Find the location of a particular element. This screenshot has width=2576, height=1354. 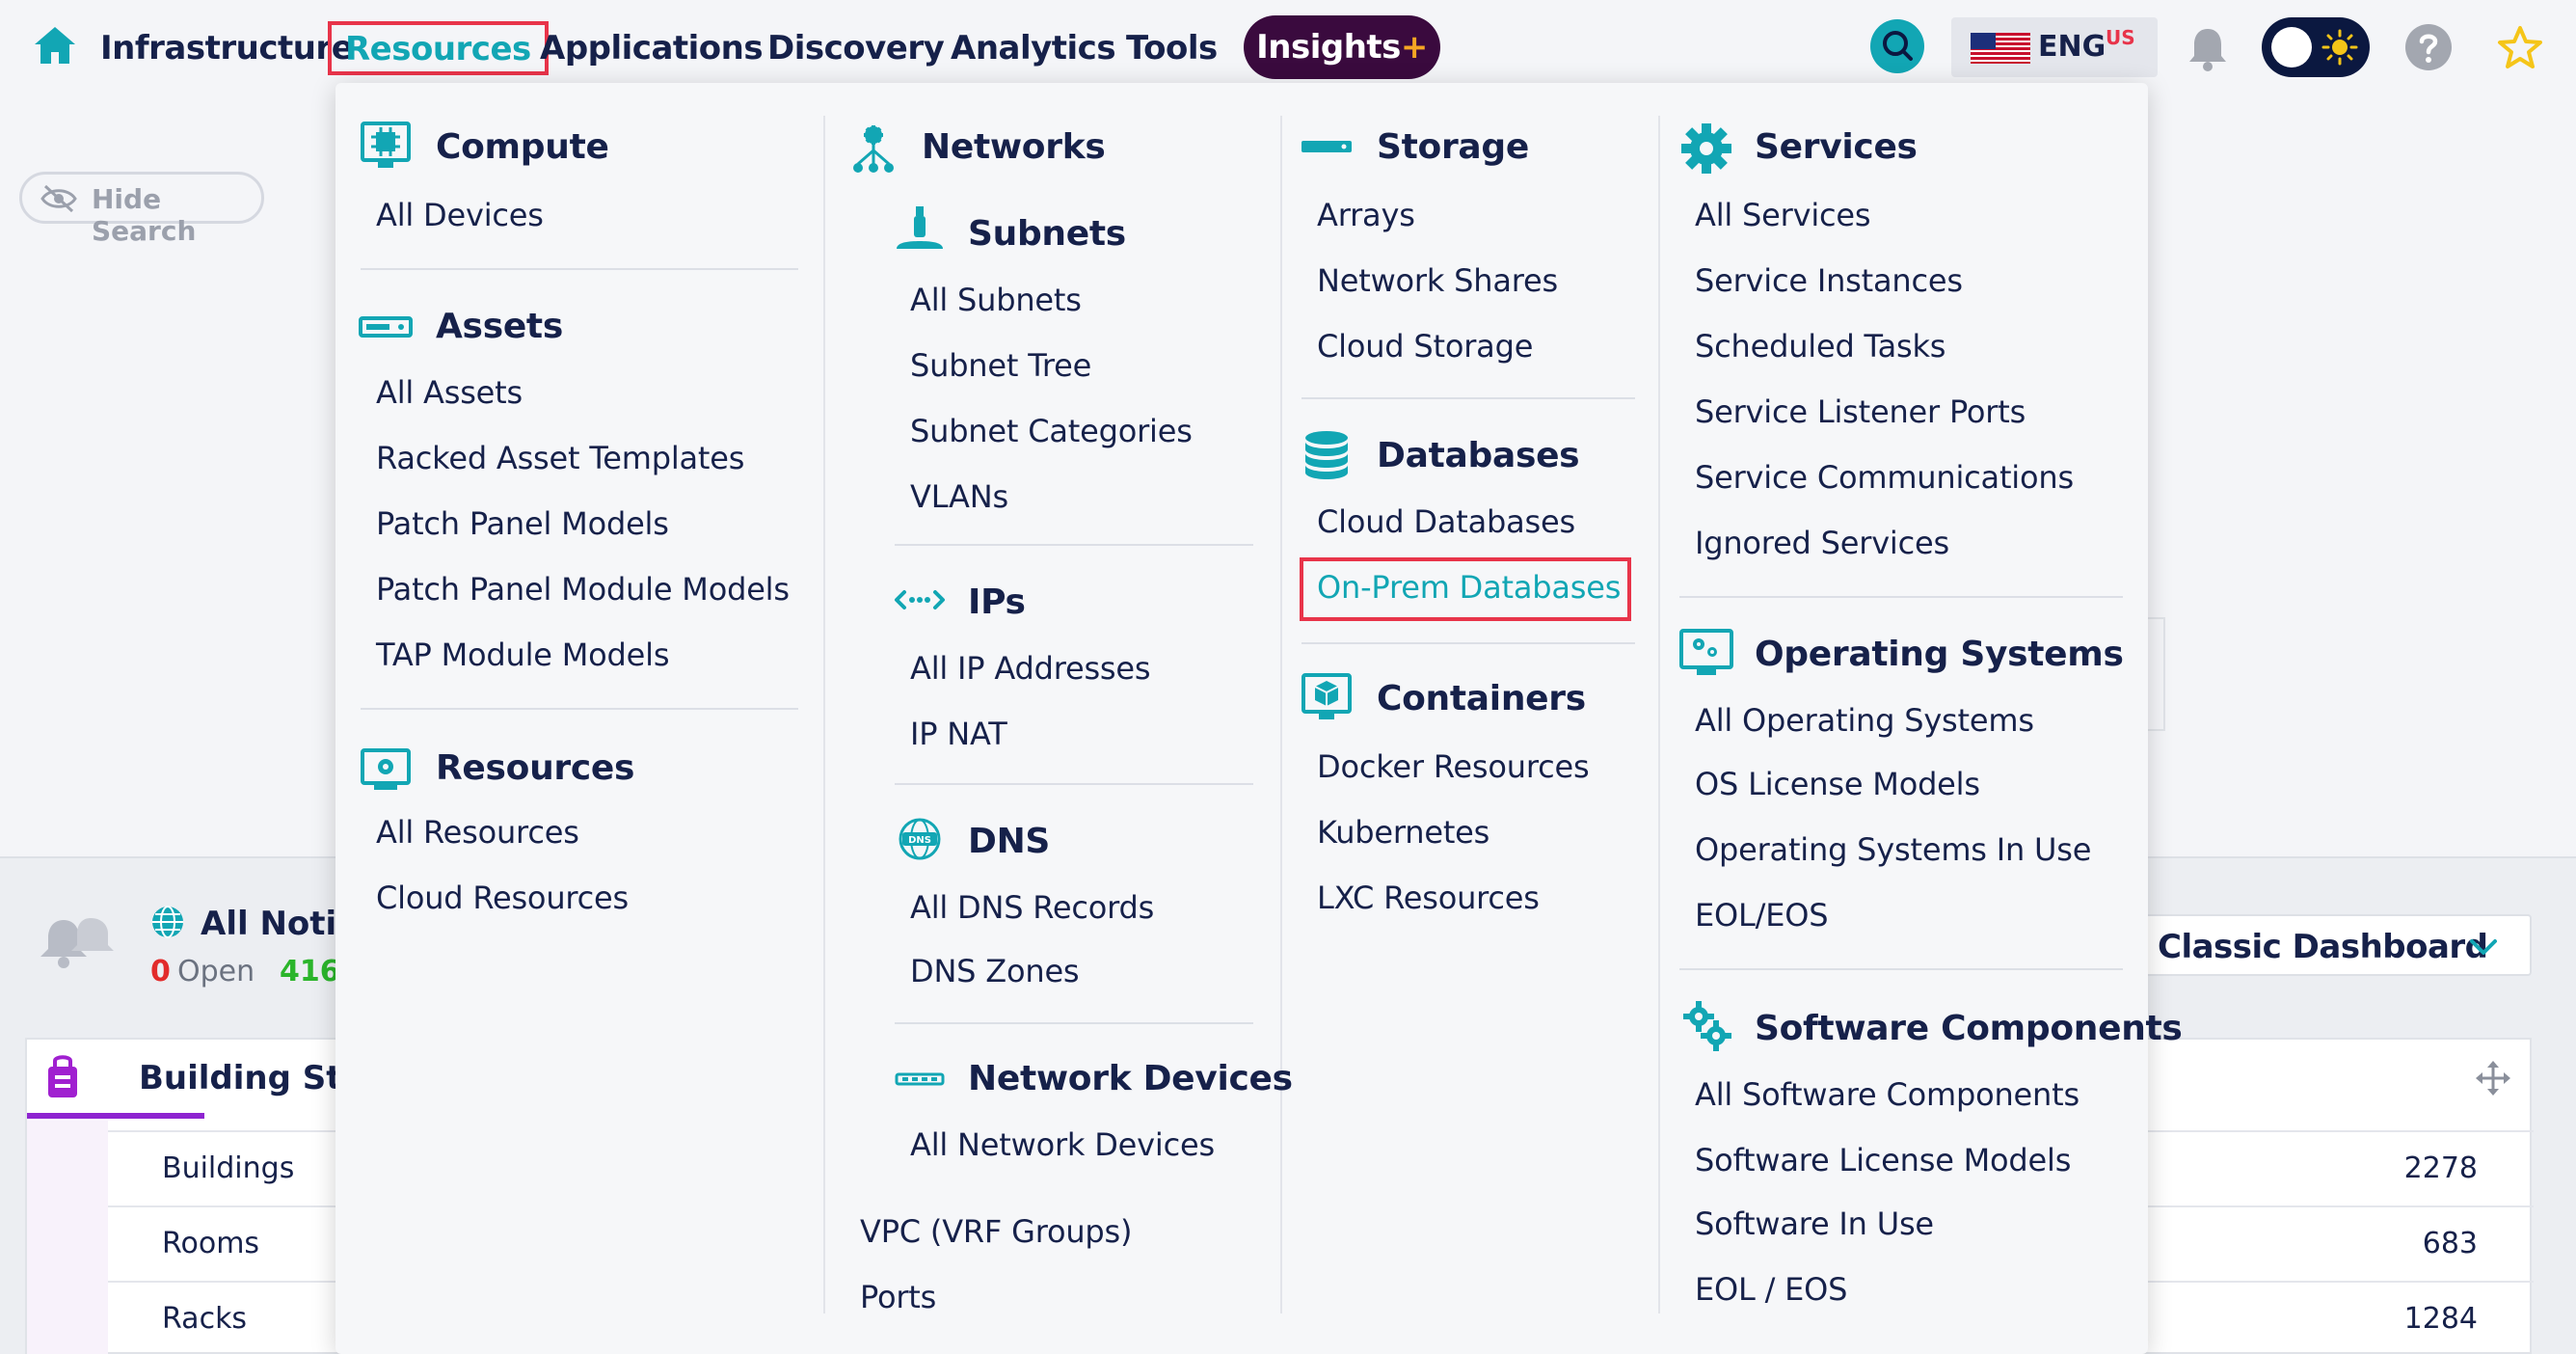

section-containers: Containers is located at coordinates (1482, 698).